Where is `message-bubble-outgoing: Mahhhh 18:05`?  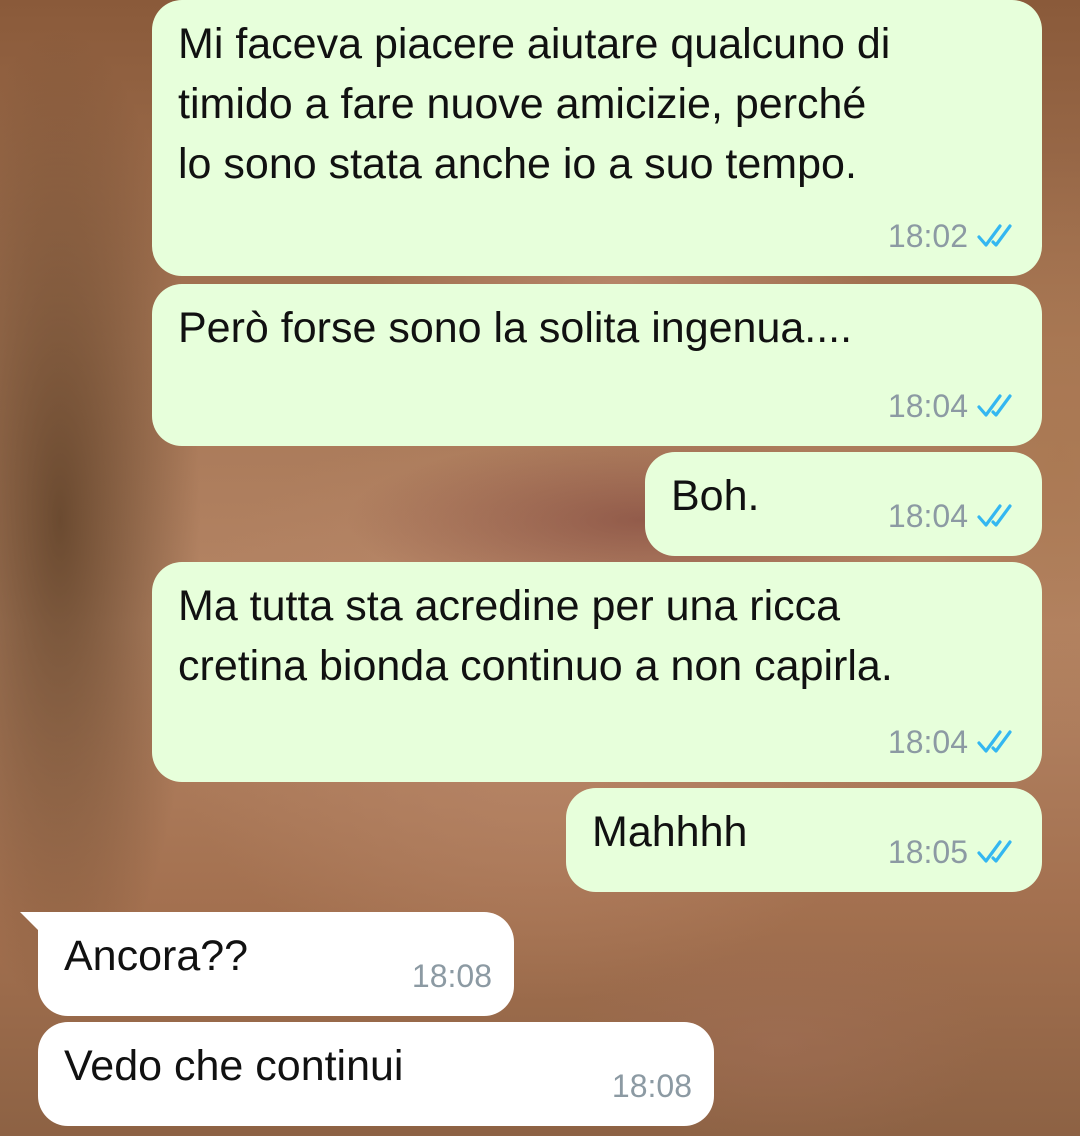
message-bubble-outgoing: Mahhhh 18:05 is located at coordinates (804, 840).